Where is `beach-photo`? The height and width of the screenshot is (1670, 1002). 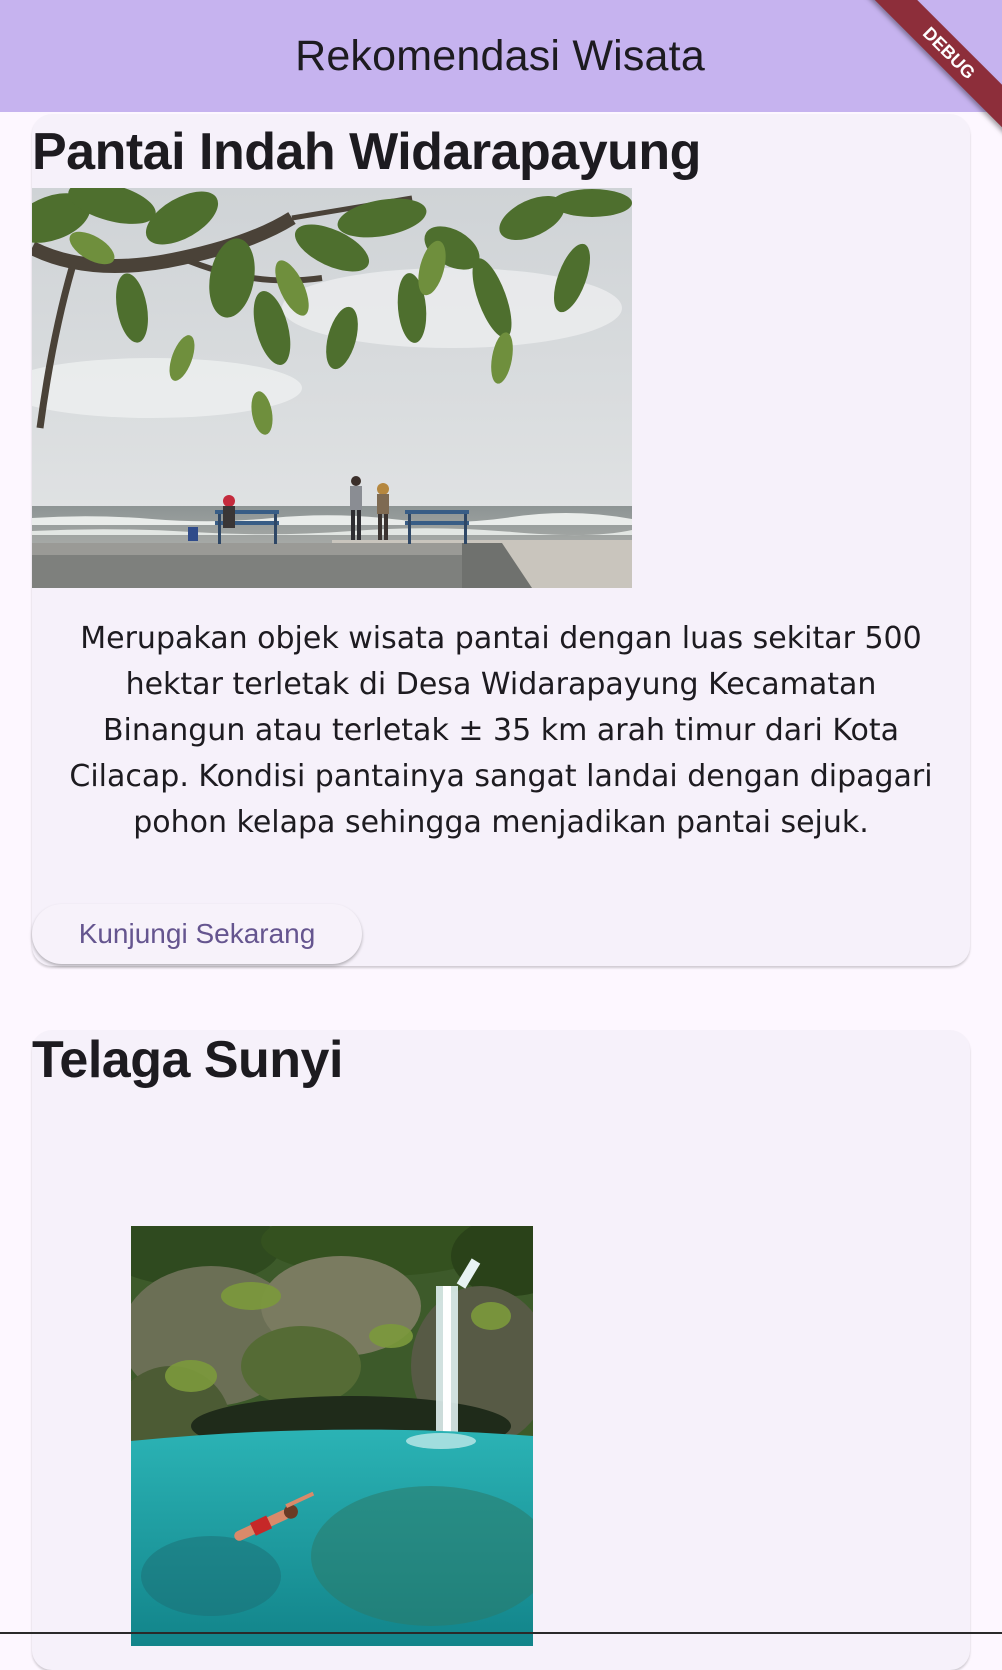 beach-photo is located at coordinates (332, 388).